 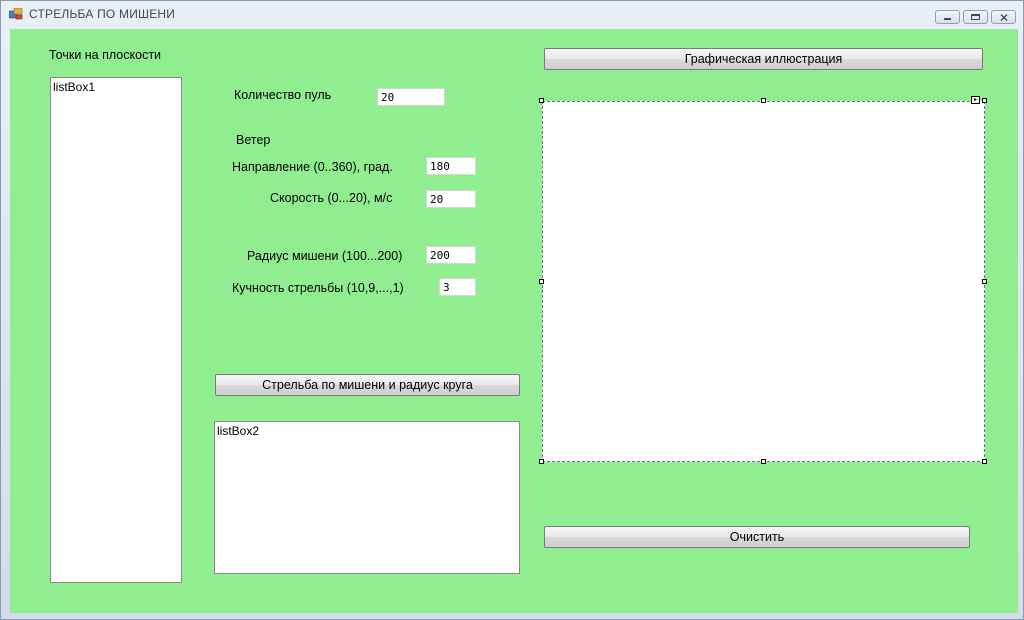 What do you see at coordinates (451, 199) in the screenshot?
I see `speed-input: 20` at bounding box center [451, 199].